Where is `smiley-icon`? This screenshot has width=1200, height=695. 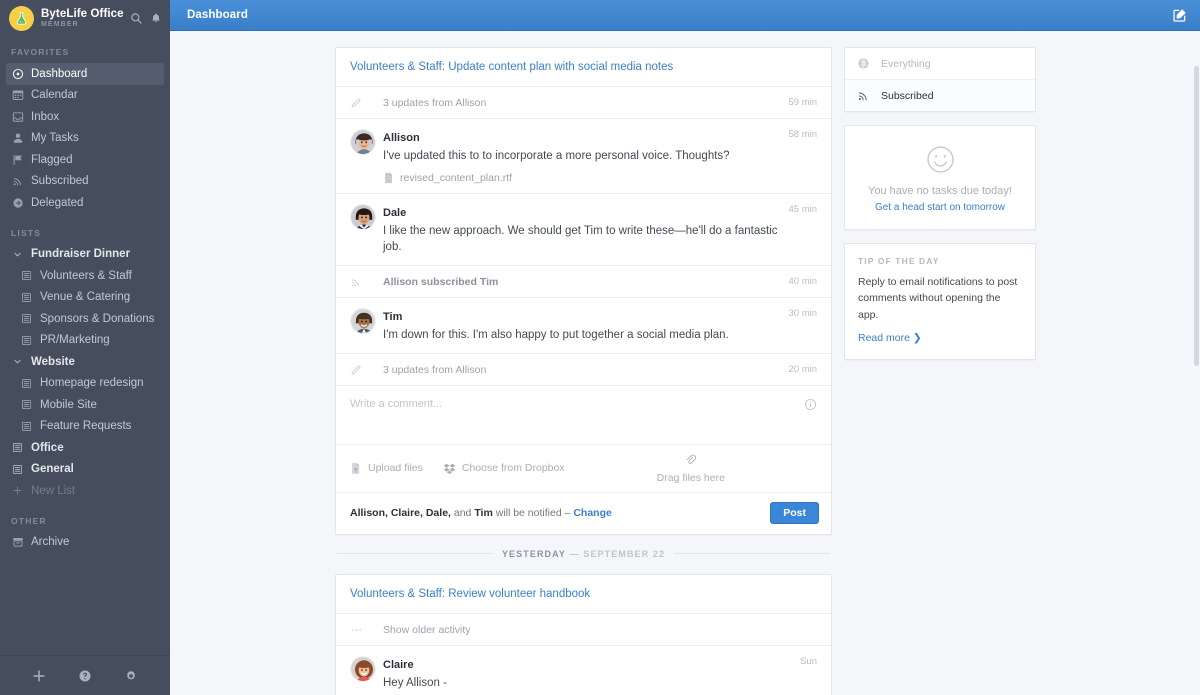 smiley-icon is located at coordinates (940, 159).